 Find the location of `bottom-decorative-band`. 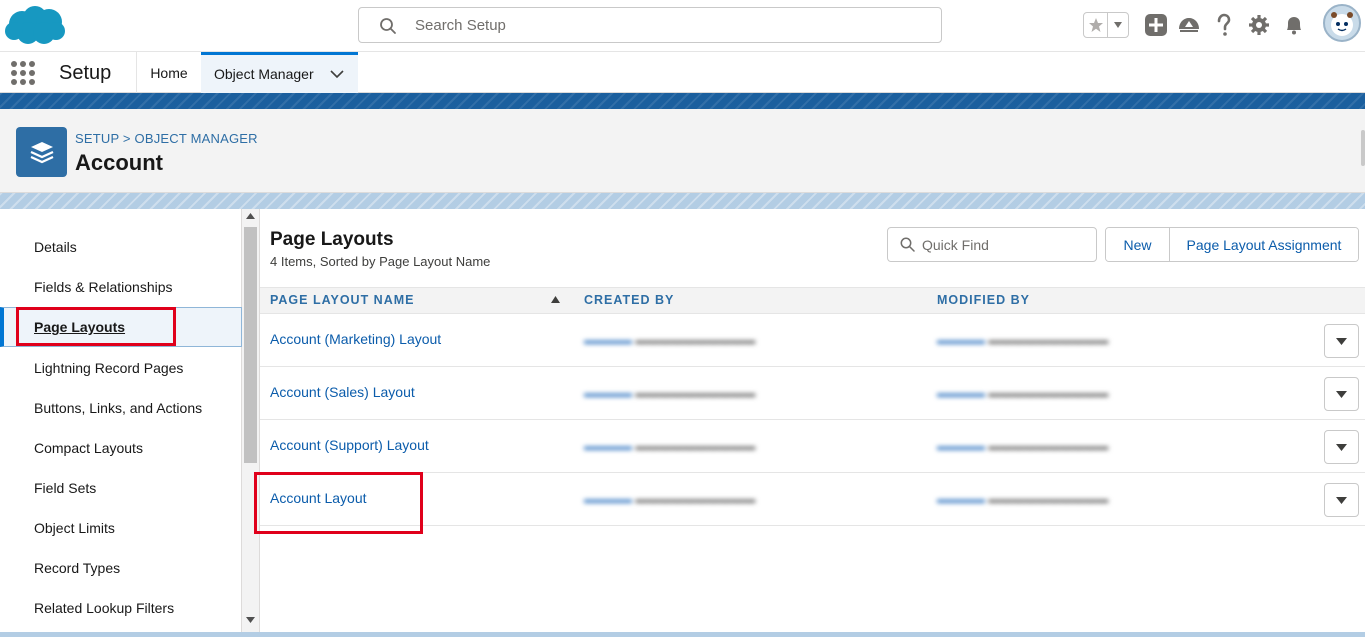

bottom-decorative-band is located at coordinates (682, 634).